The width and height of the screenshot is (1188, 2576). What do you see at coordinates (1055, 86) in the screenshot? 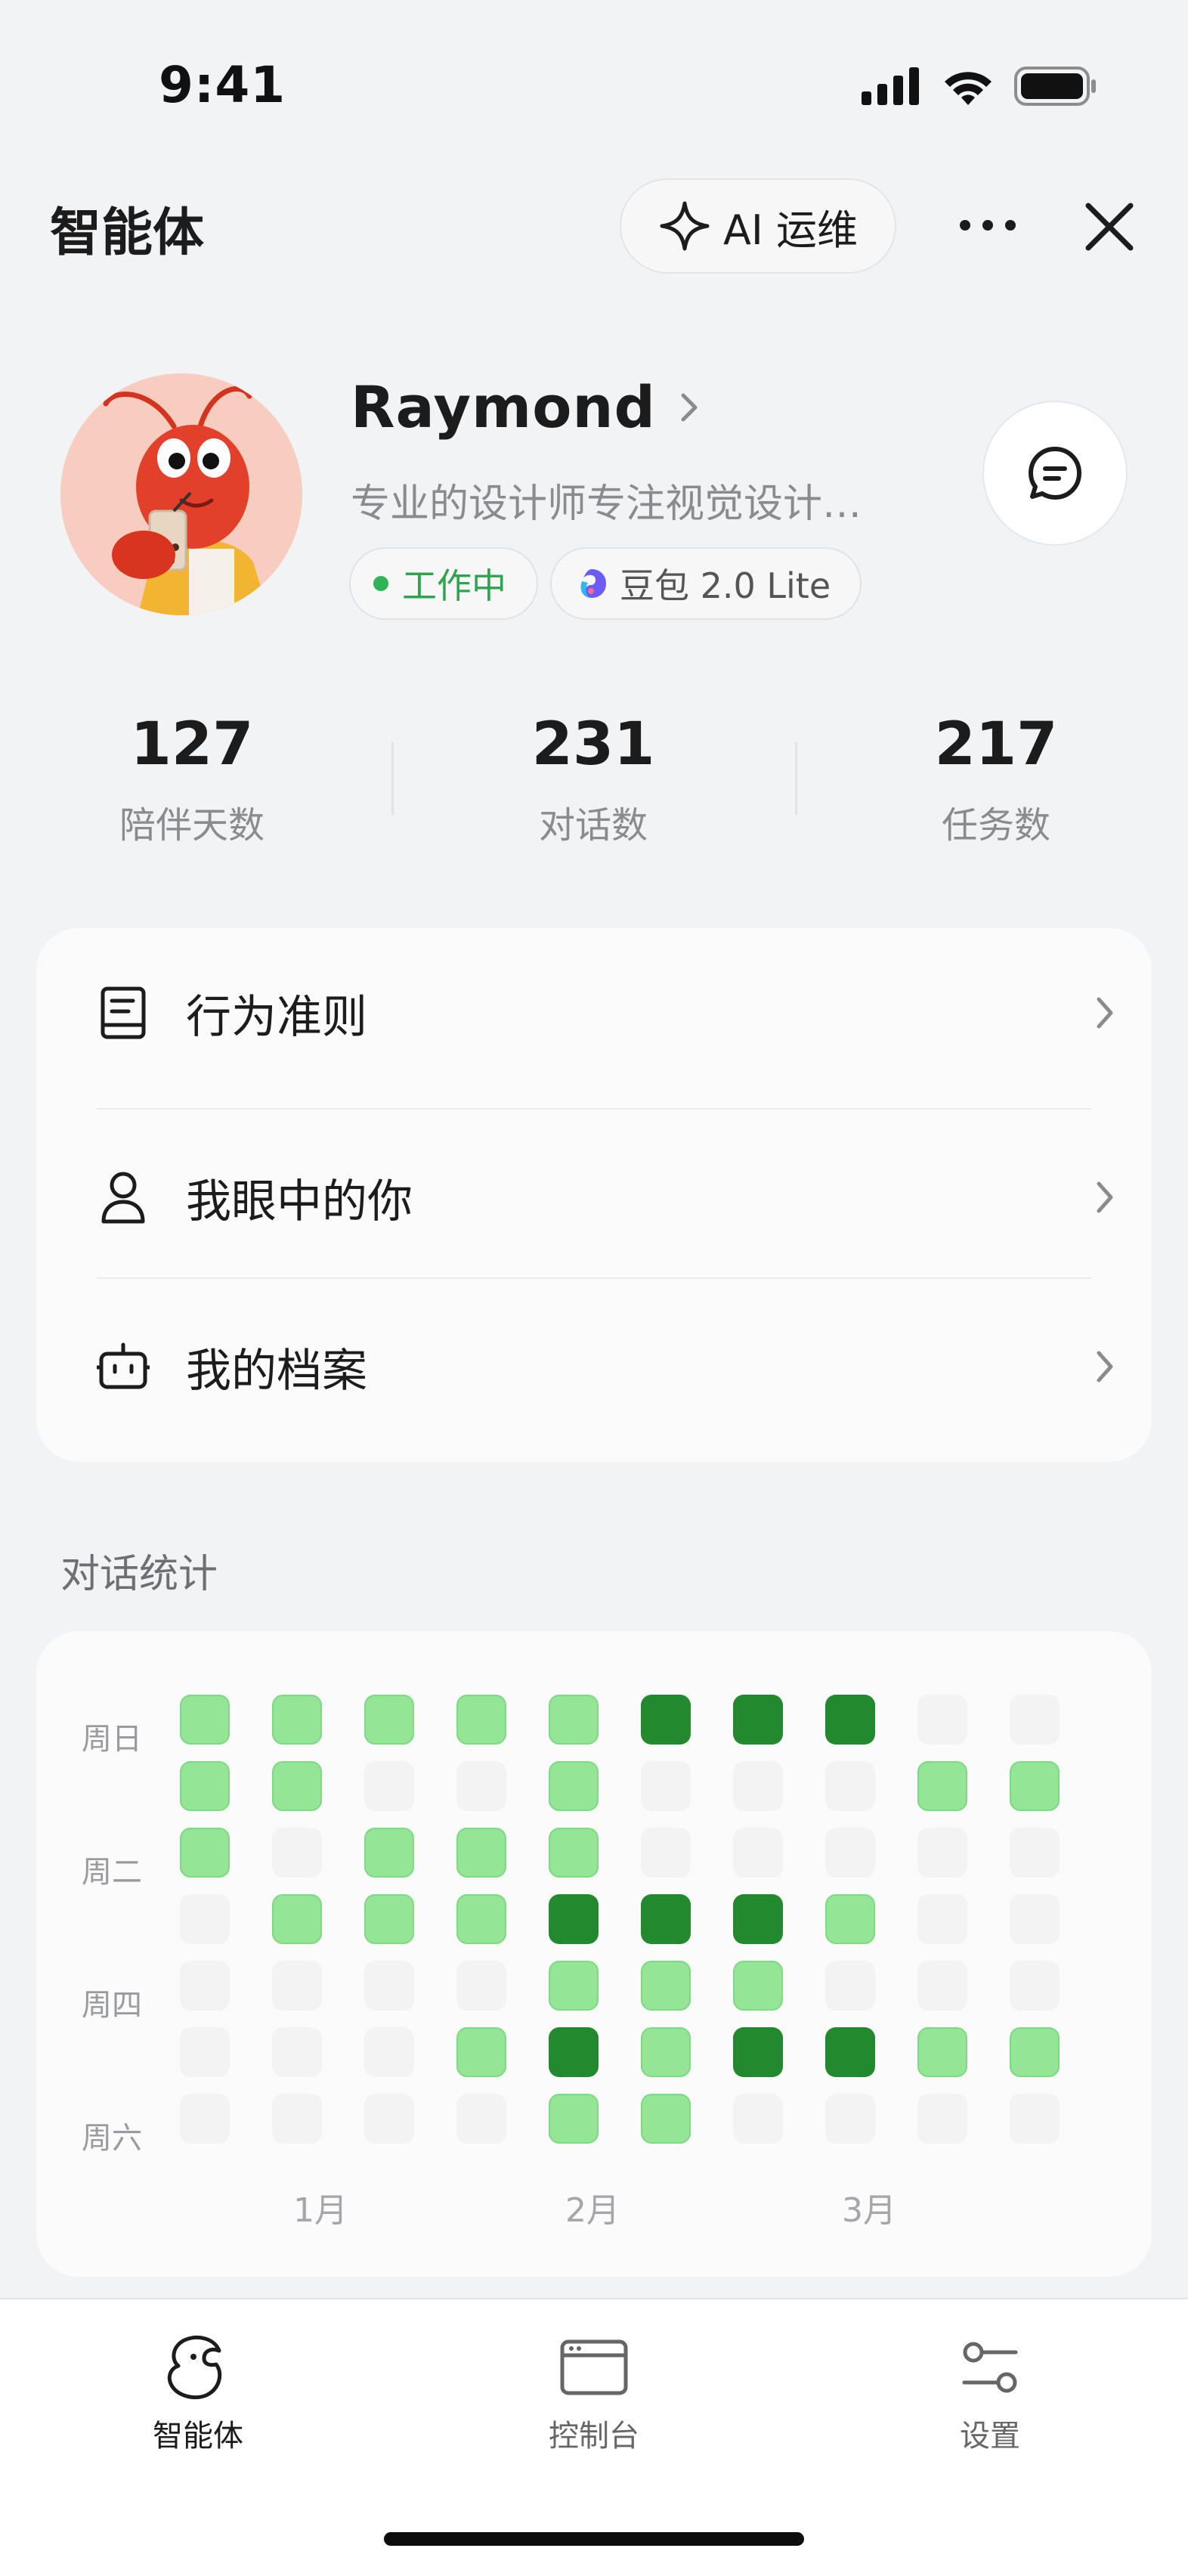
I see `battery-icon` at bounding box center [1055, 86].